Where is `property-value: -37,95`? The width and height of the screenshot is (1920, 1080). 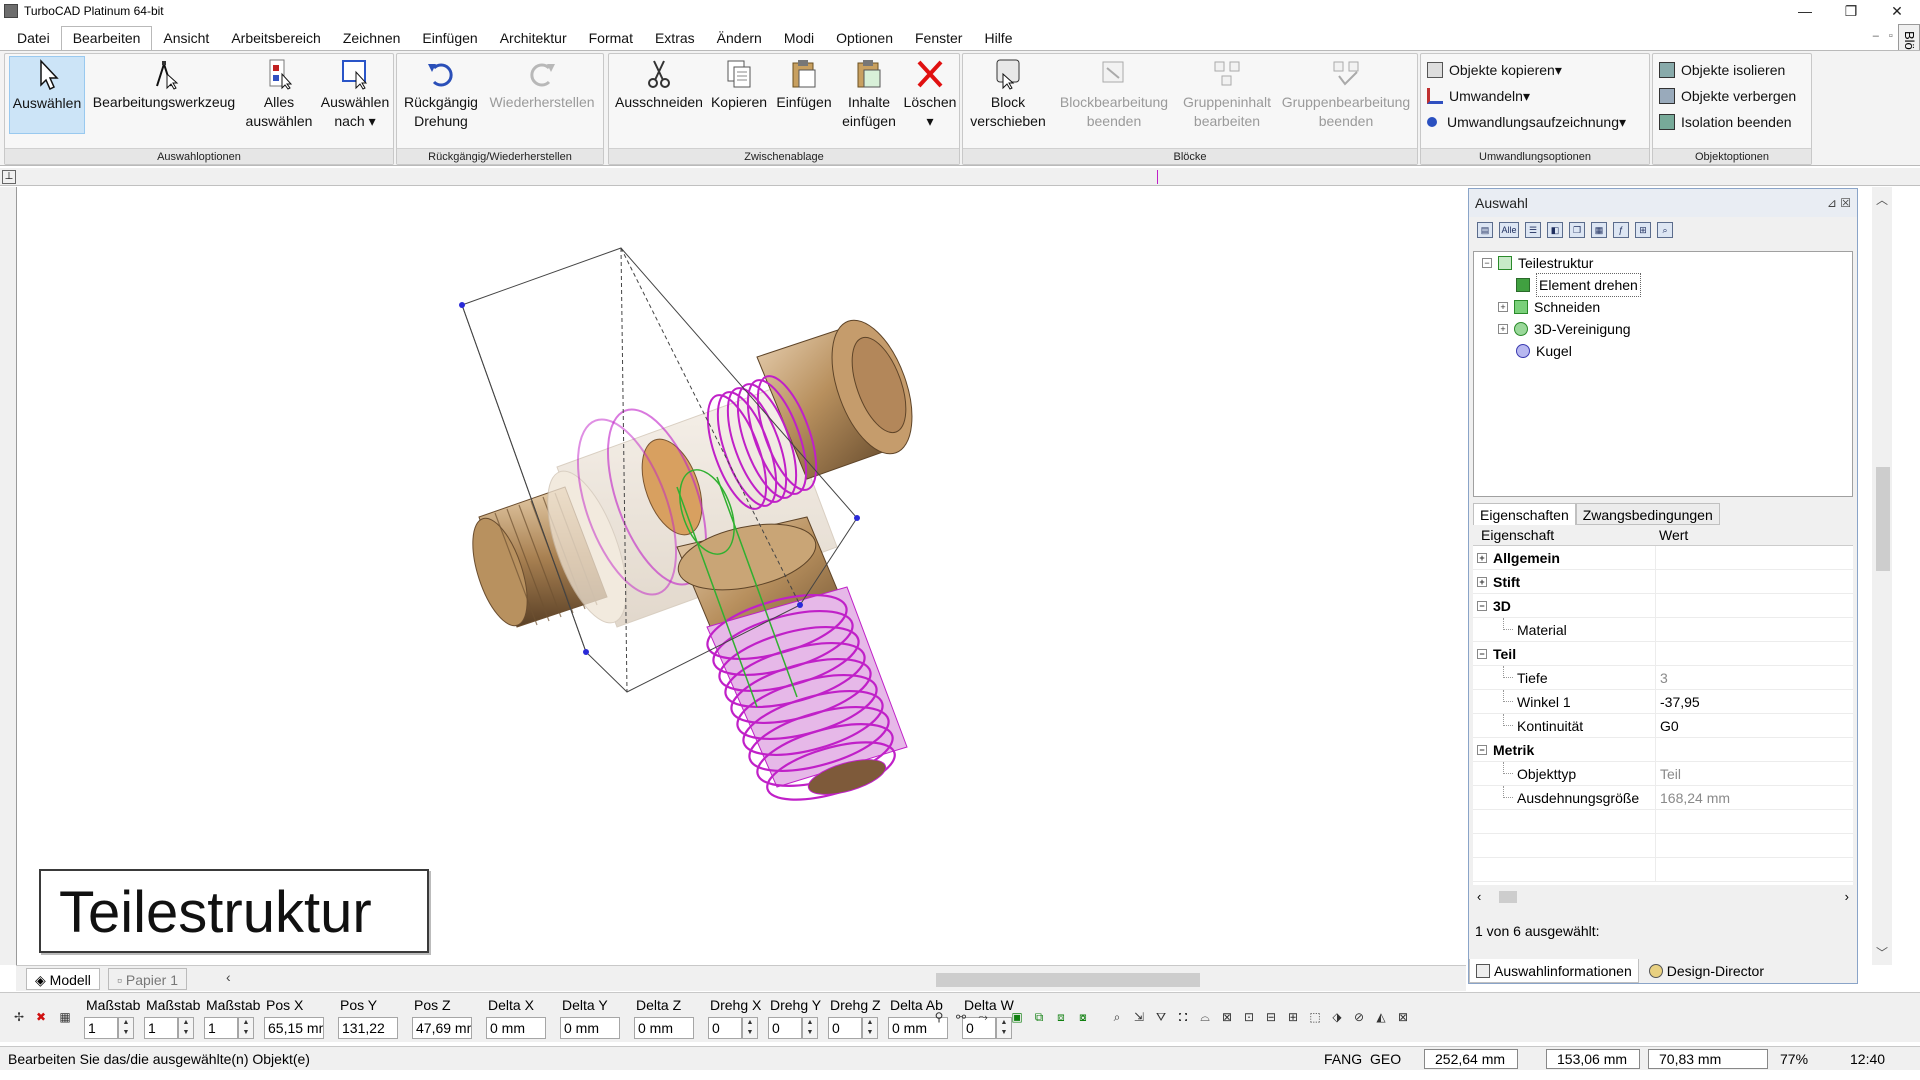 property-value: -37,95 is located at coordinates (1754, 702).